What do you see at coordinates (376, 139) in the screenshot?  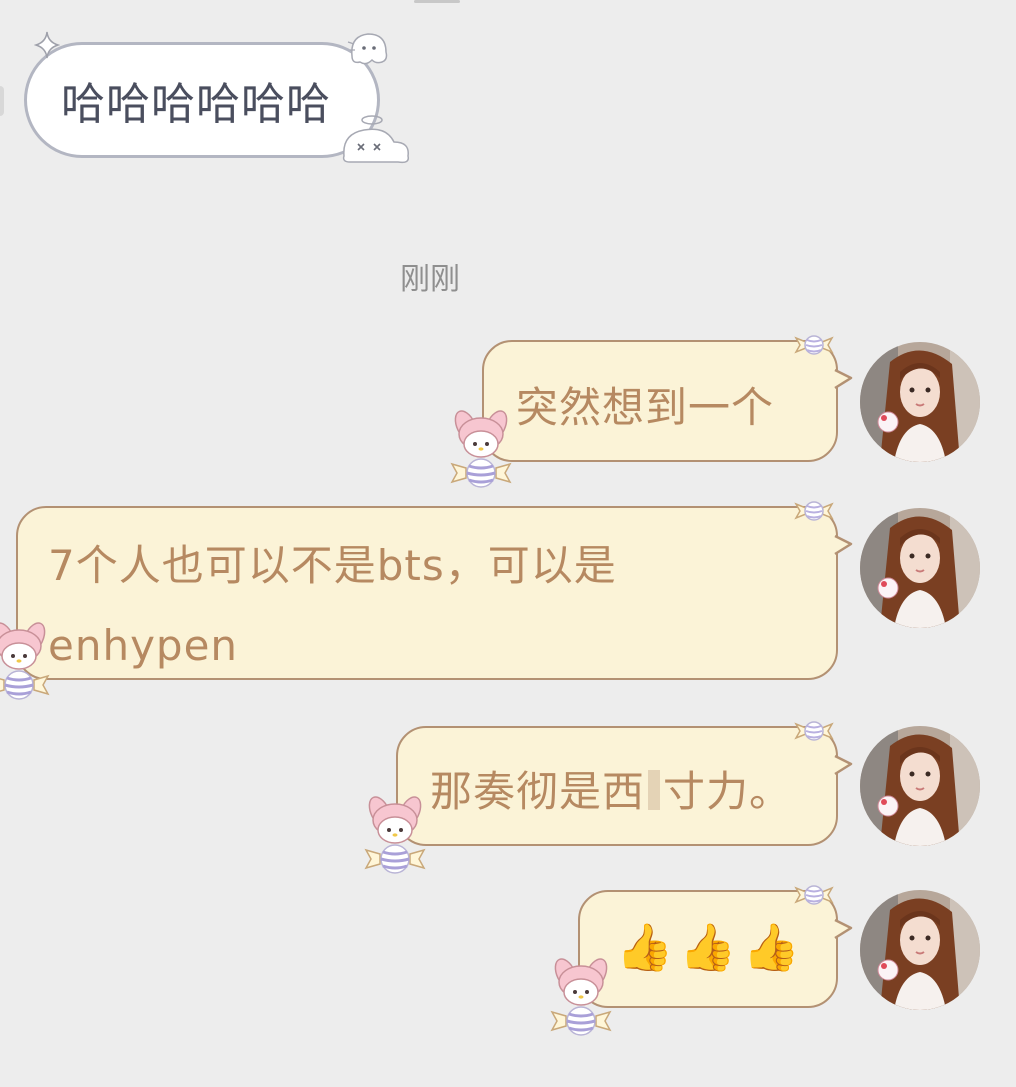 I see `halo-ghost-icon` at bounding box center [376, 139].